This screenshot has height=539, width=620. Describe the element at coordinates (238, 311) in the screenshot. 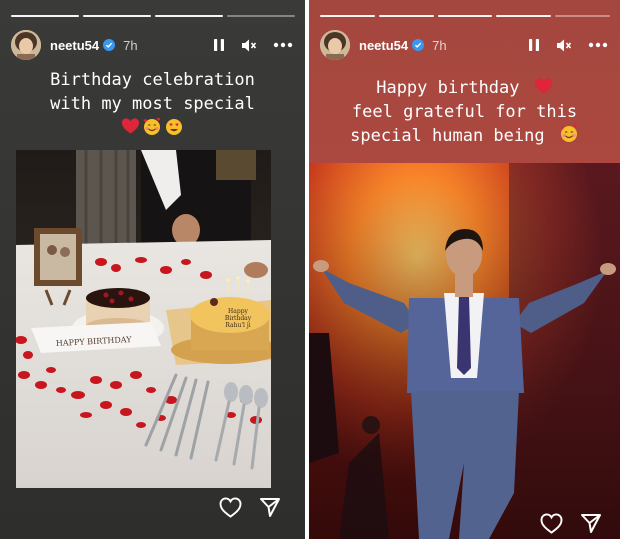

I see `cake-text: Happy` at that location.